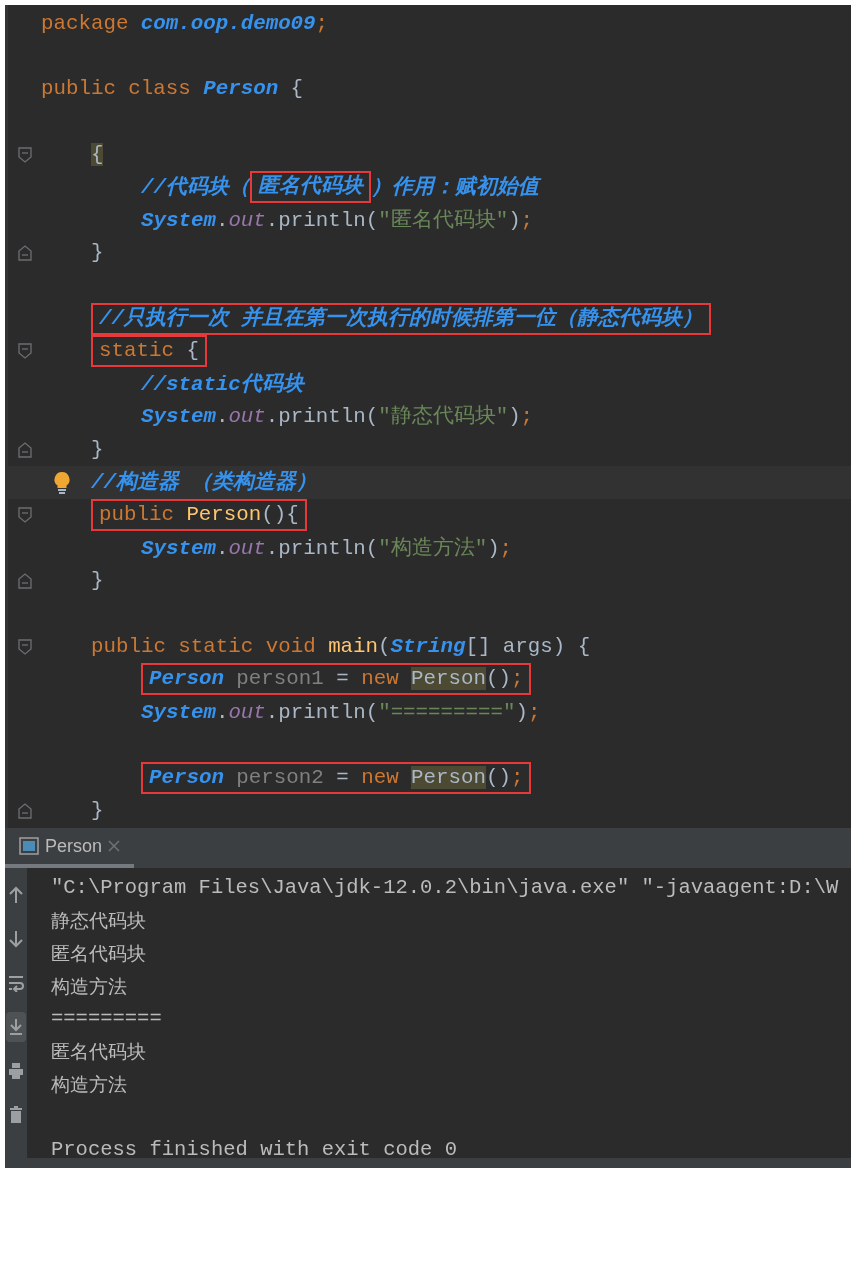 This screenshot has height=1278, width=851. What do you see at coordinates (16, 895) in the screenshot?
I see `arrow-up-icon` at bounding box center [16, 895].